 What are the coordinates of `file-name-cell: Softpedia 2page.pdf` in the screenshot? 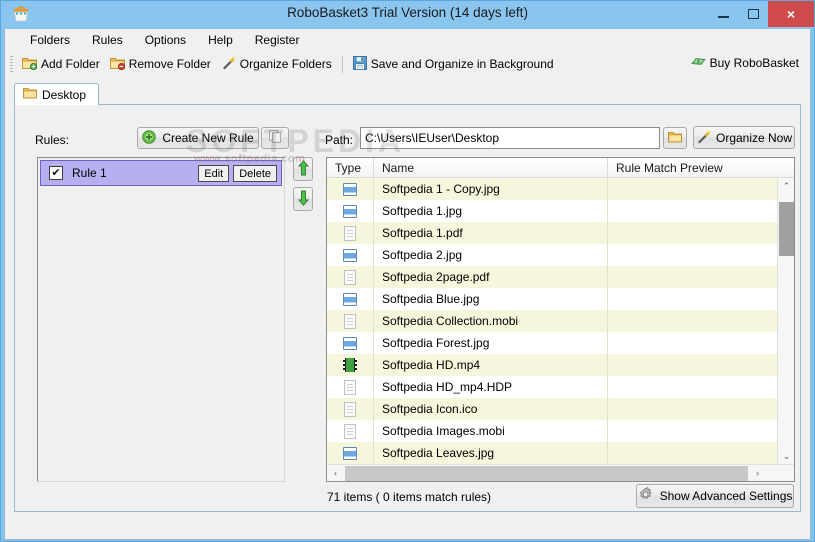 It's located at (491, 277).